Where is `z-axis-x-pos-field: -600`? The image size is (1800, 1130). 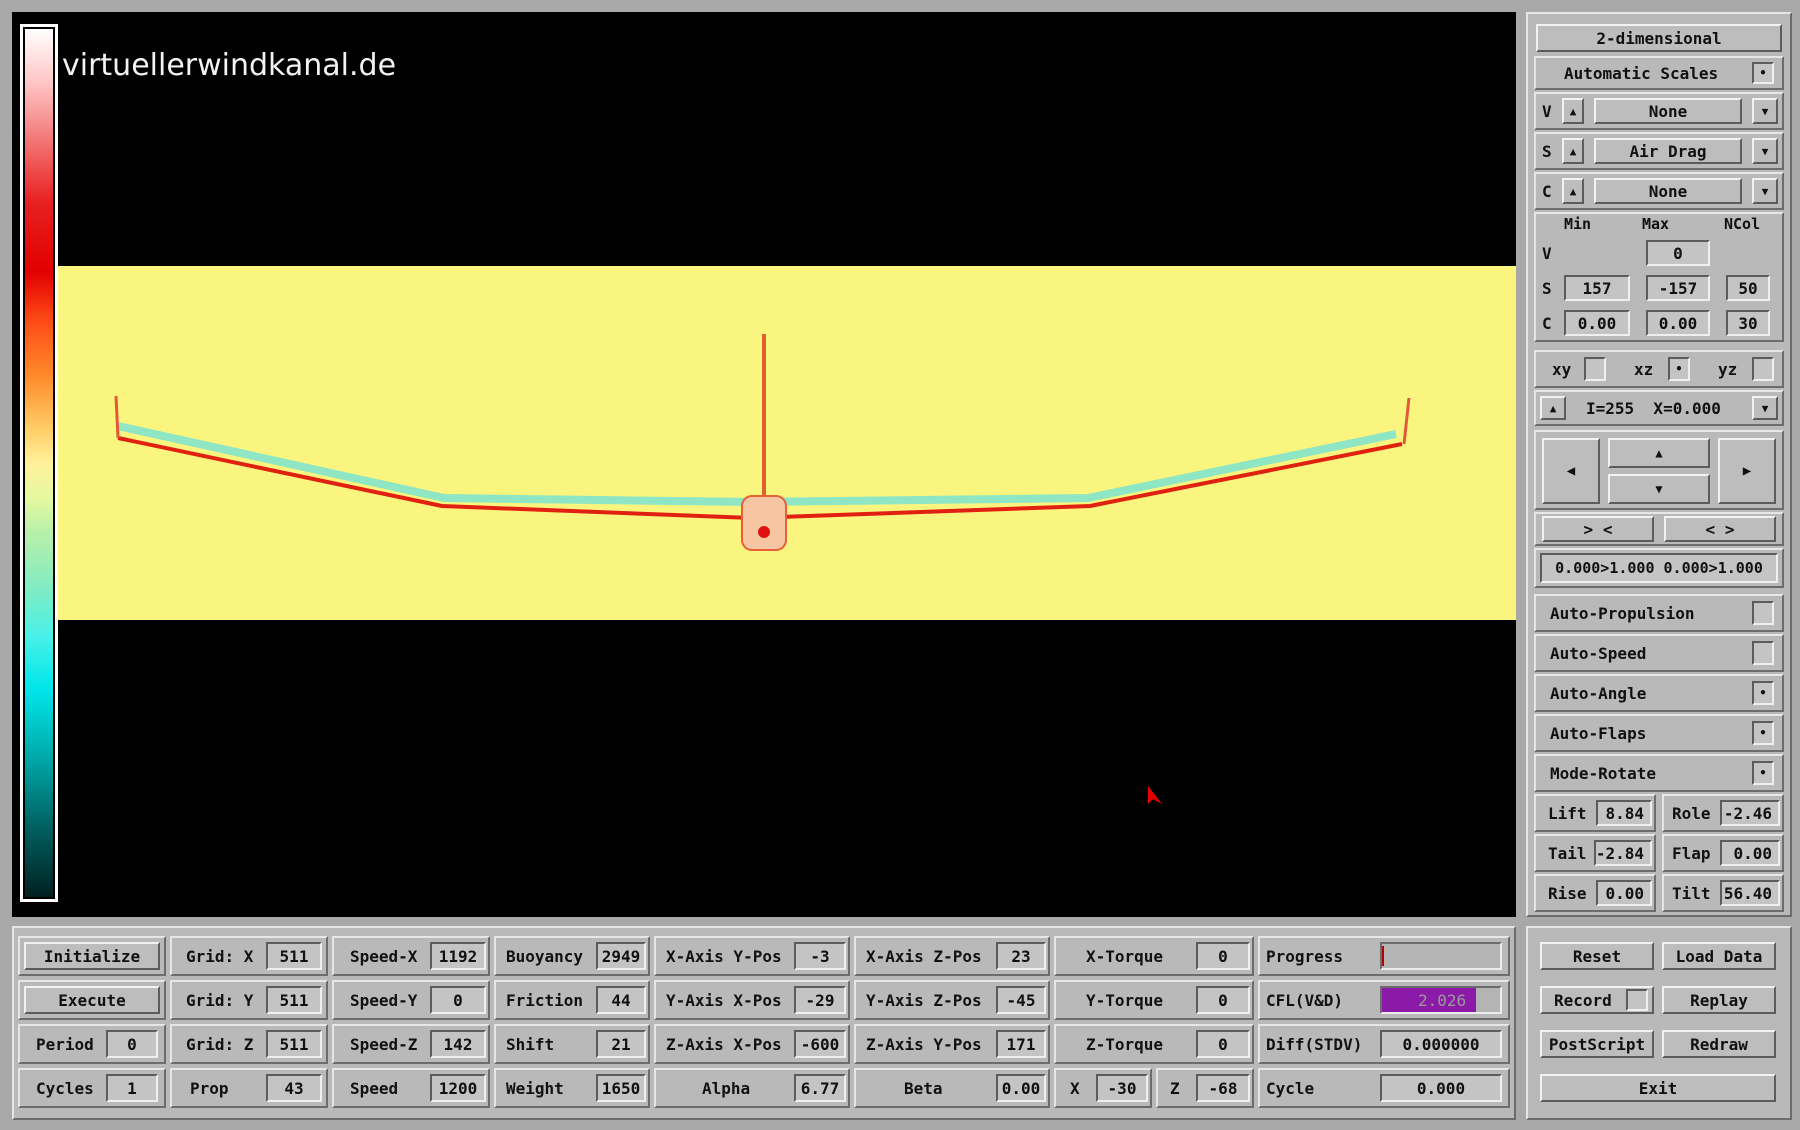
z-axis-x-pos-field: -600 is located at coordinates (820, 1044).